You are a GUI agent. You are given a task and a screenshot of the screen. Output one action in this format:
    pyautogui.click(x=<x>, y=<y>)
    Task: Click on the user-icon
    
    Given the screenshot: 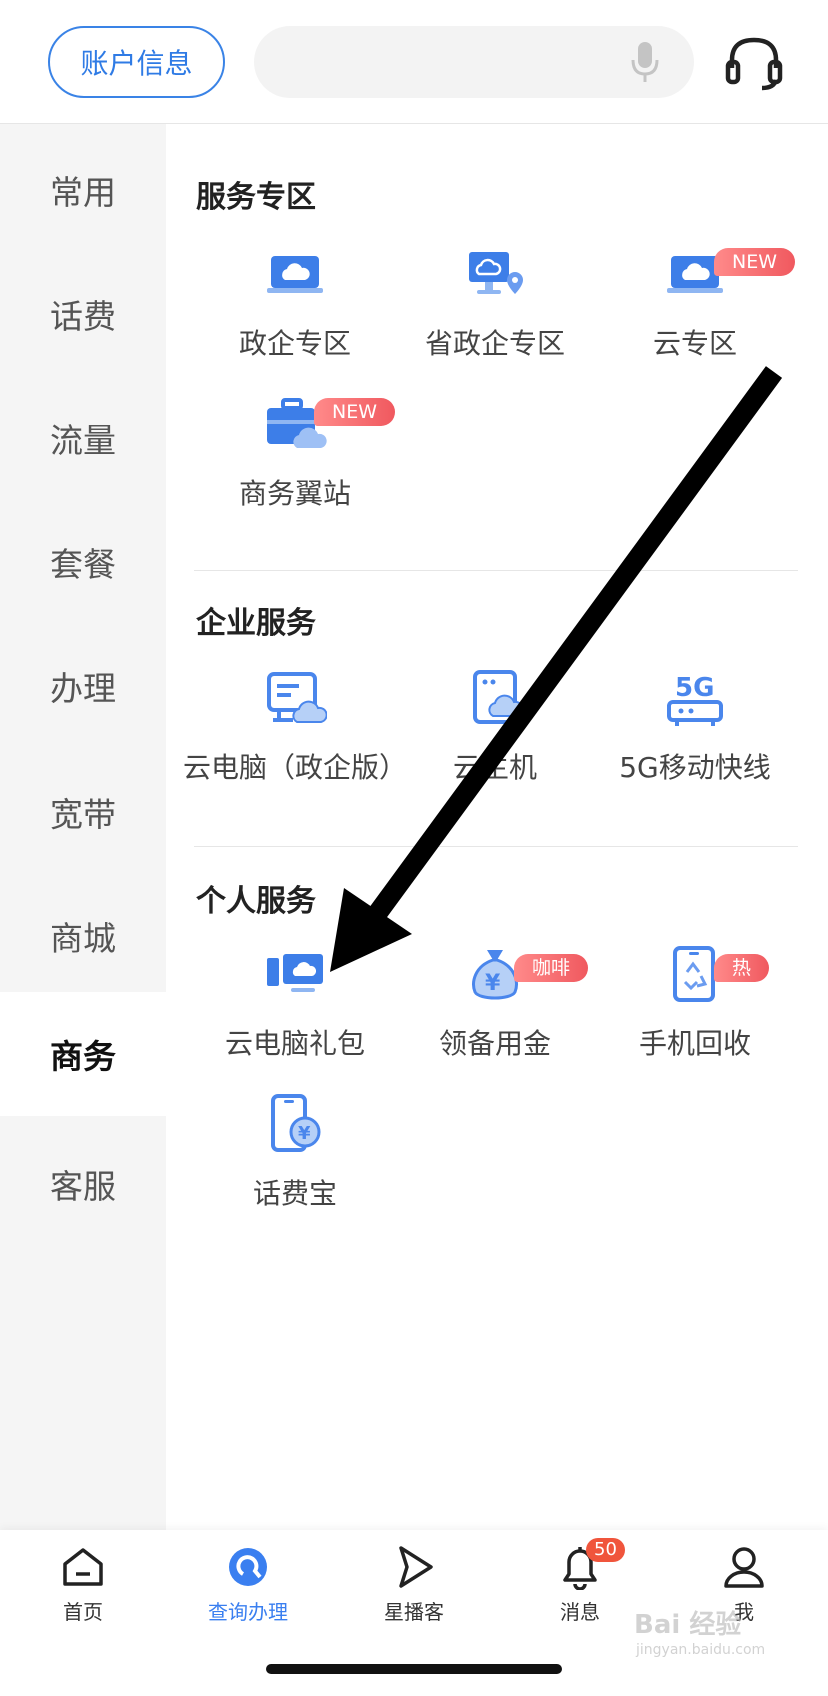 What is the action you would take?
    pyautogui.click(x=744, y=1567)
    